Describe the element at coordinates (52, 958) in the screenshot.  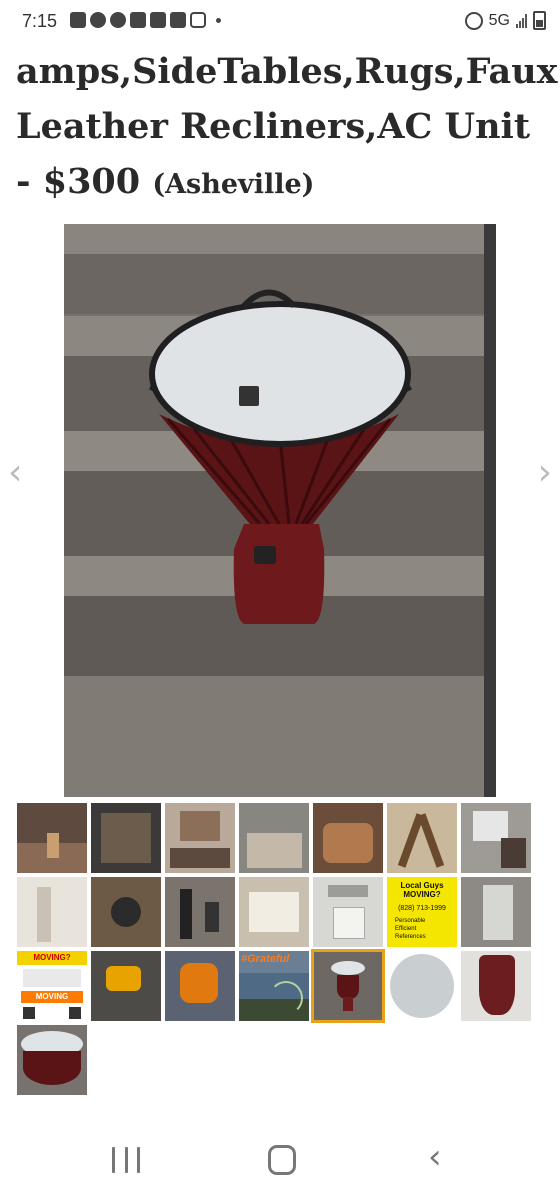
I see `flyer-headline: MOVING?` at that location.